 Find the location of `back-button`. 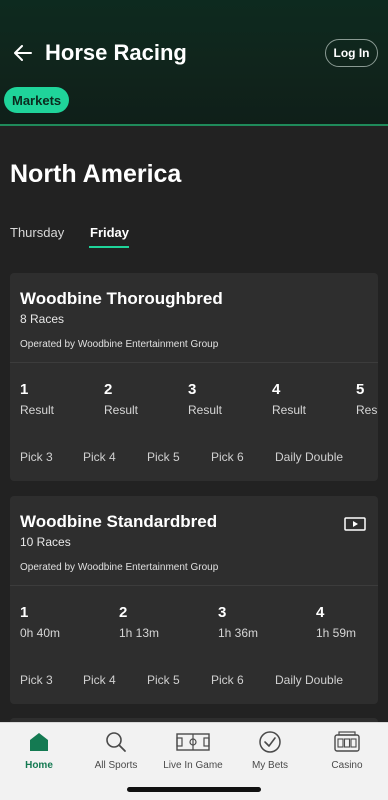

back-button is located at coordinates (23, 53).